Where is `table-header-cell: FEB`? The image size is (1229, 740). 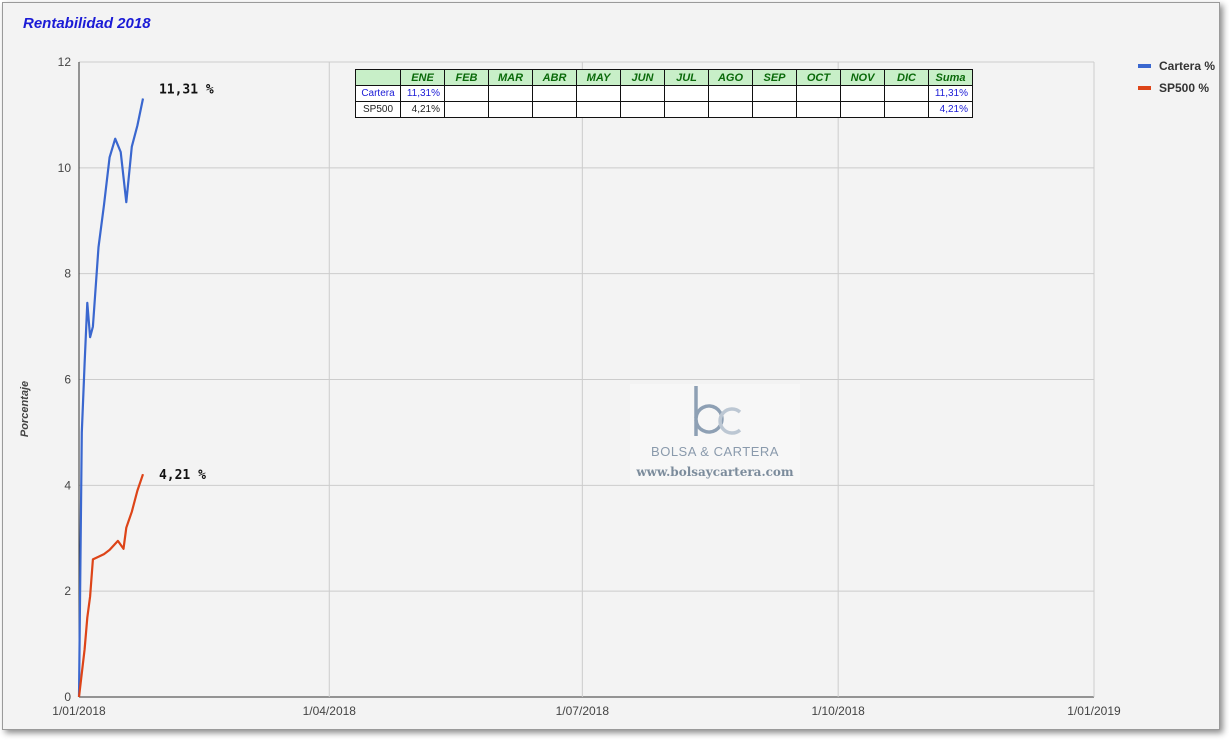
table-header-cell: FEB is located at coordinates (466, 77).